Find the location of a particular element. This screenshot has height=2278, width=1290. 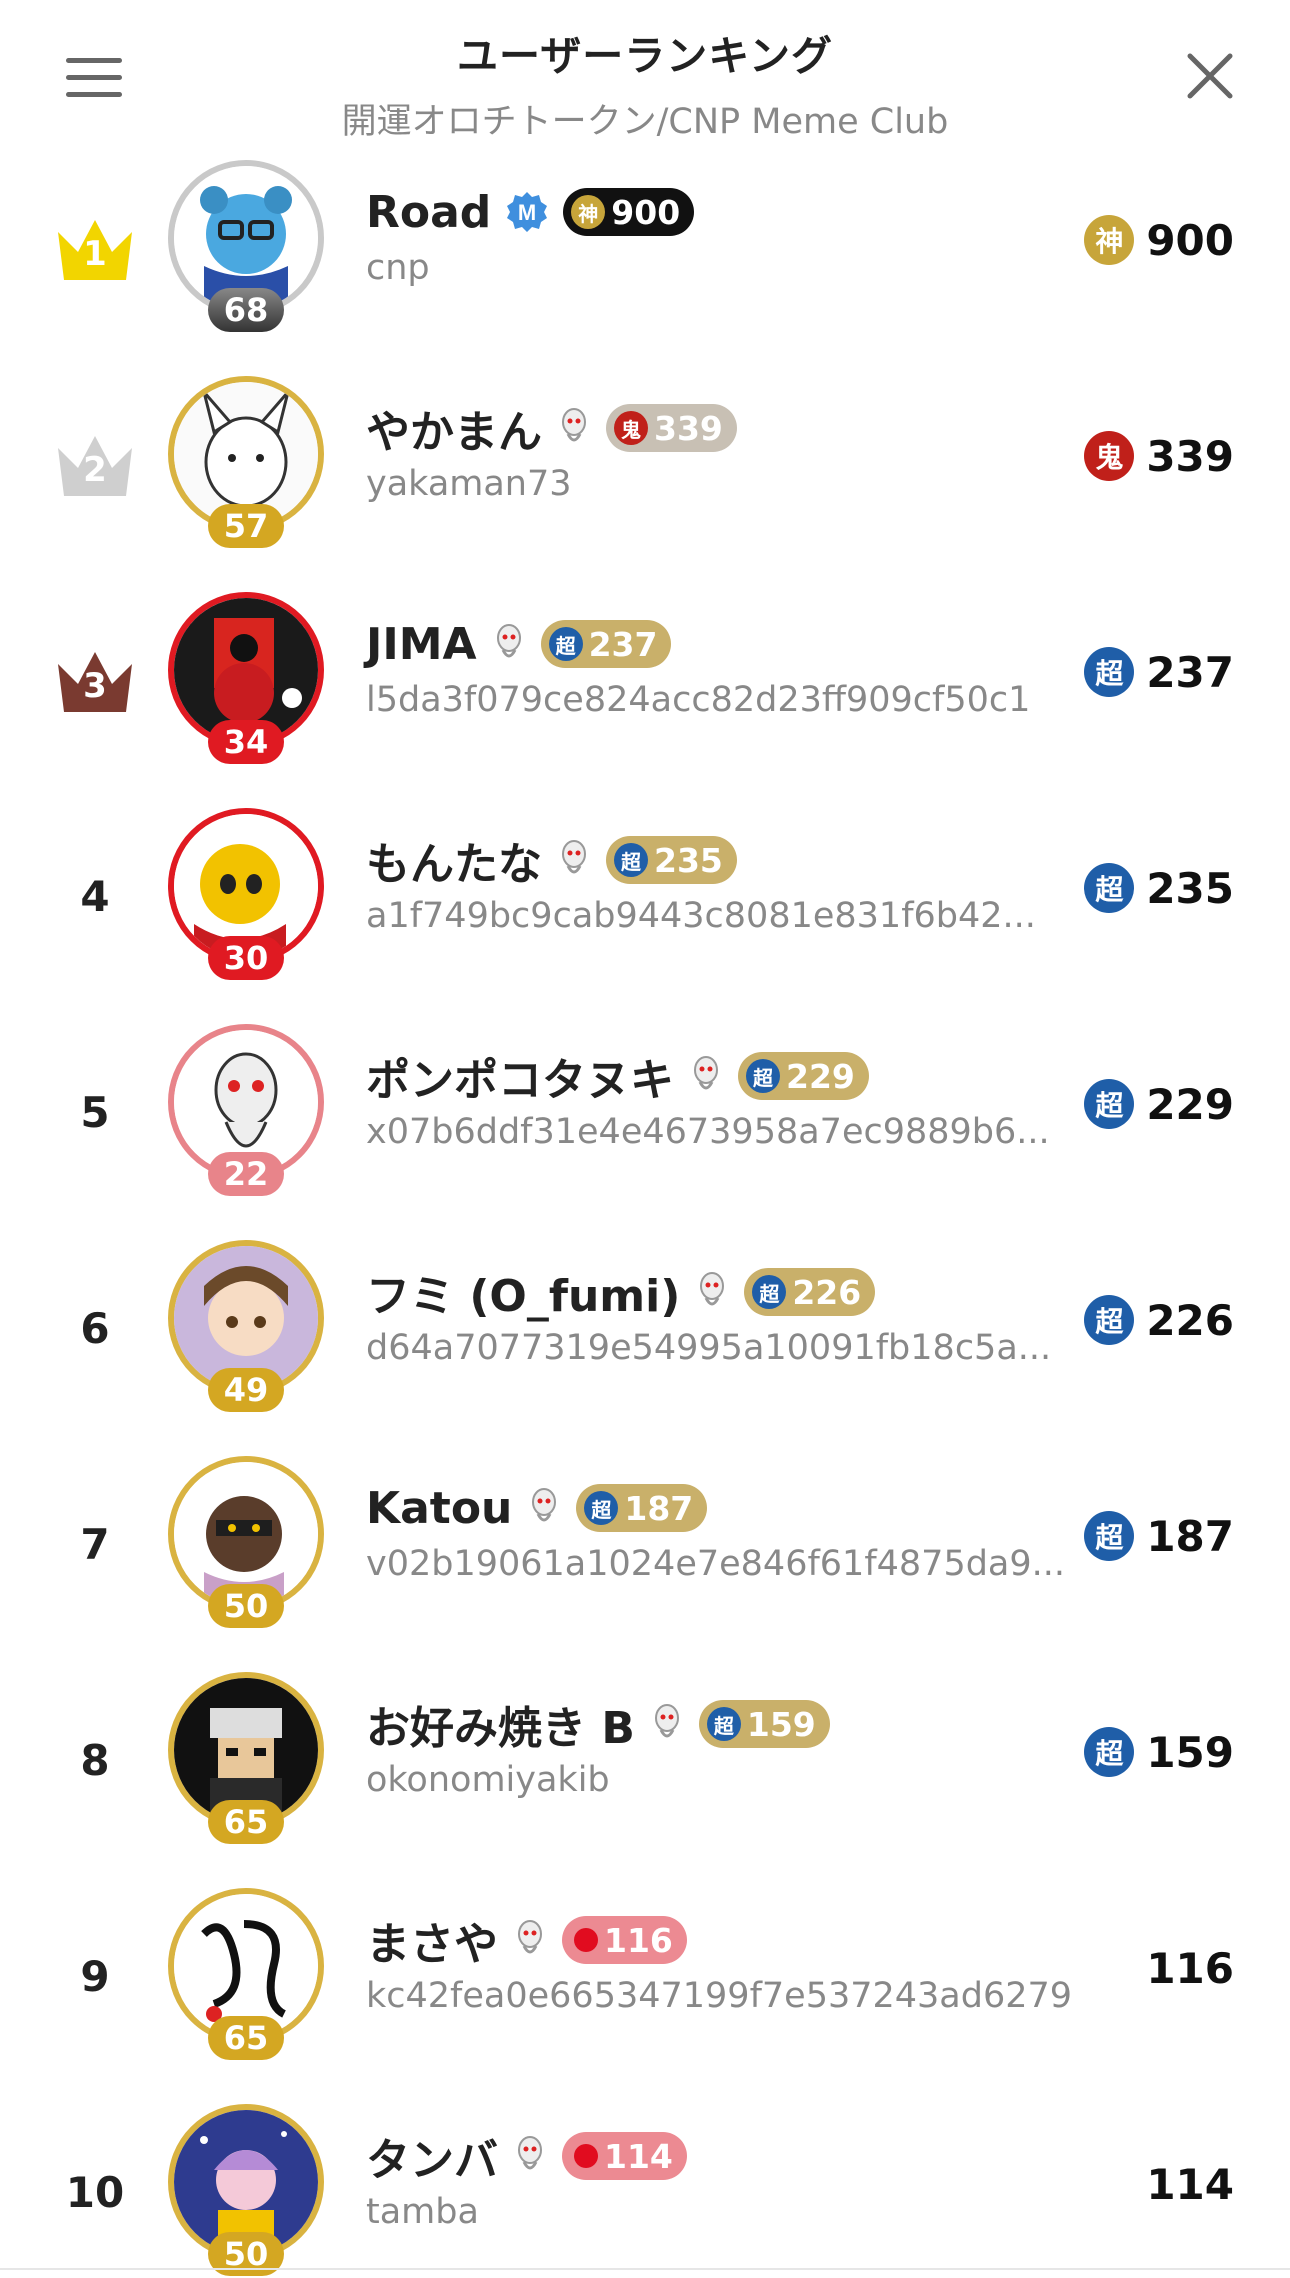

tier-pill: 超 229 is located at coordinates (803, 1076).